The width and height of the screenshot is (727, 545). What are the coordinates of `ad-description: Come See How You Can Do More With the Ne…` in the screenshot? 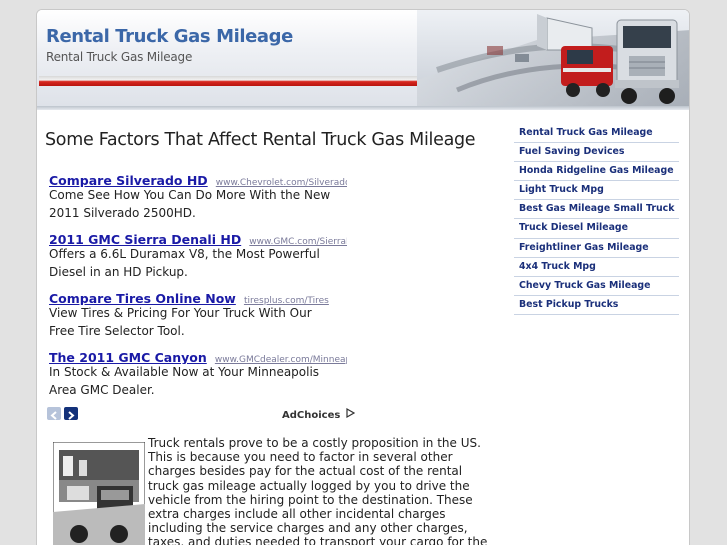 It's located at (190, 204).